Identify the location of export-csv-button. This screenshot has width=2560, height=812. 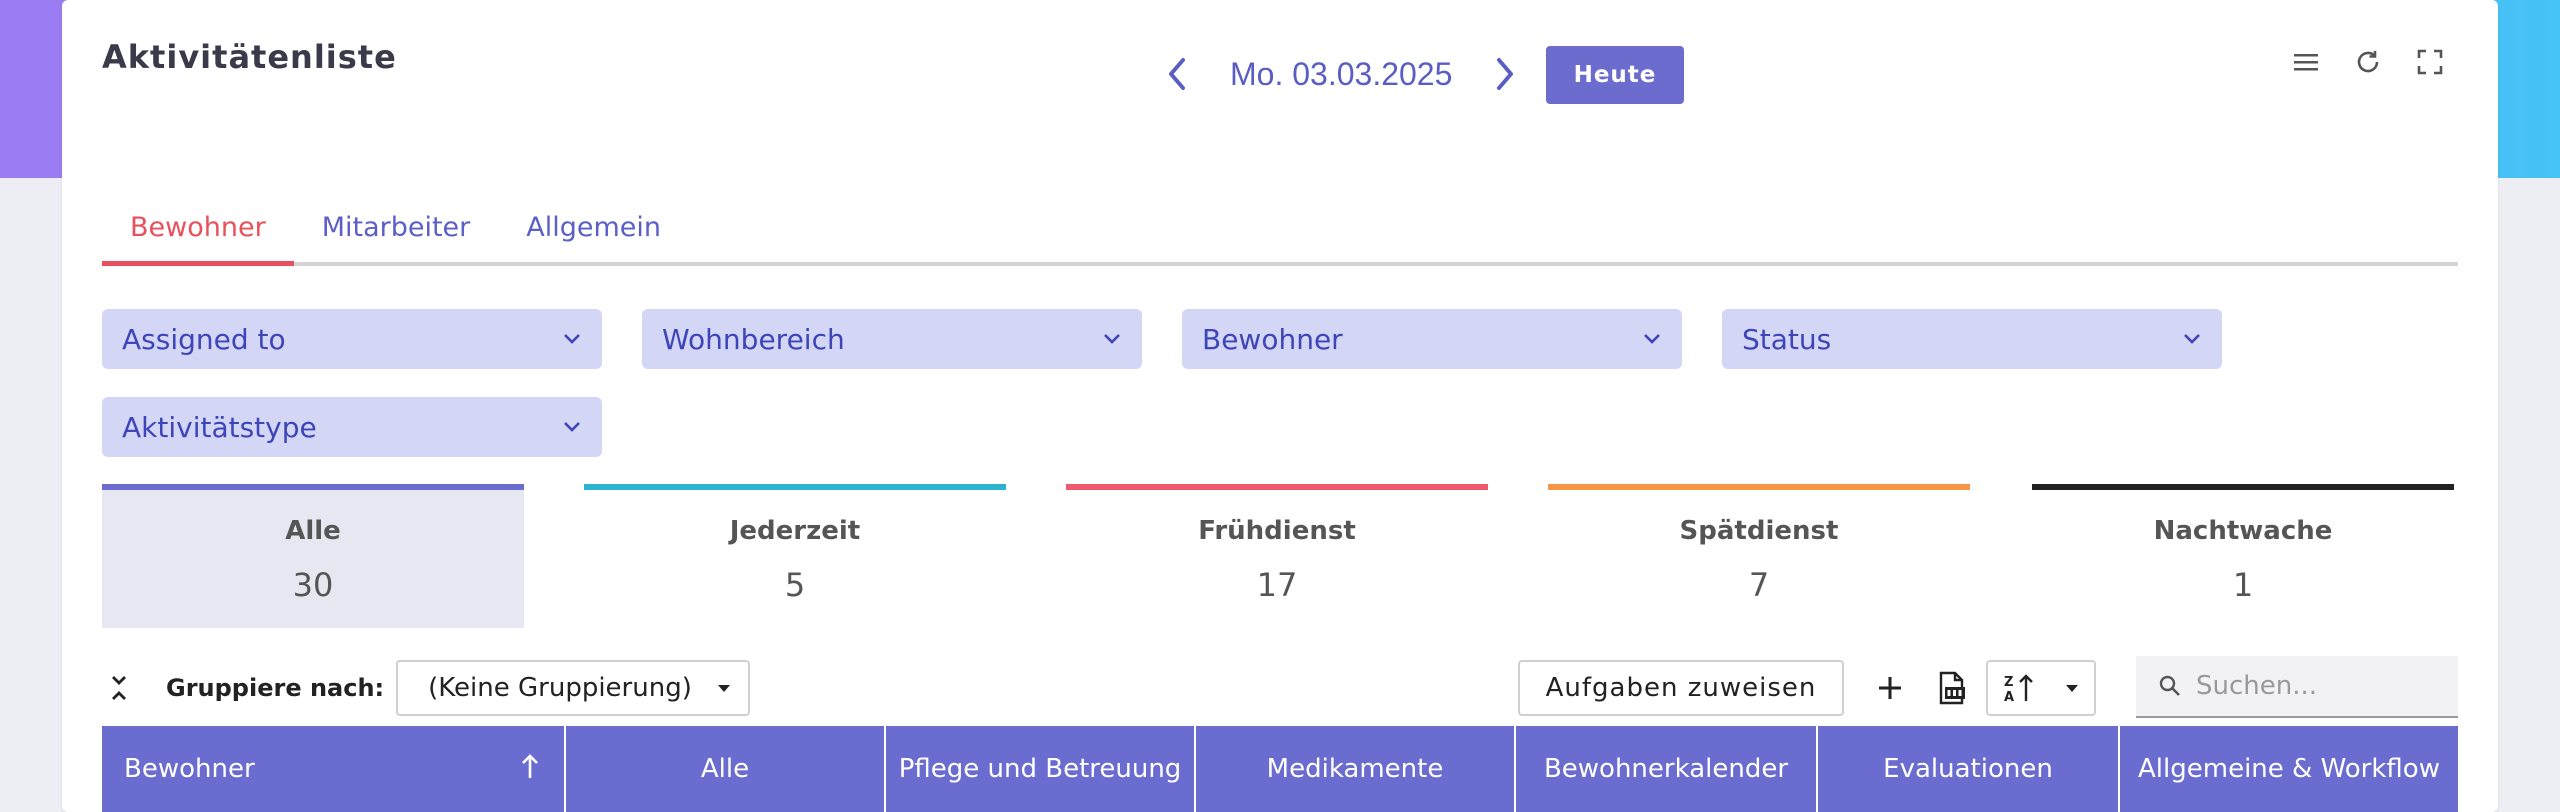
(1952, 688).